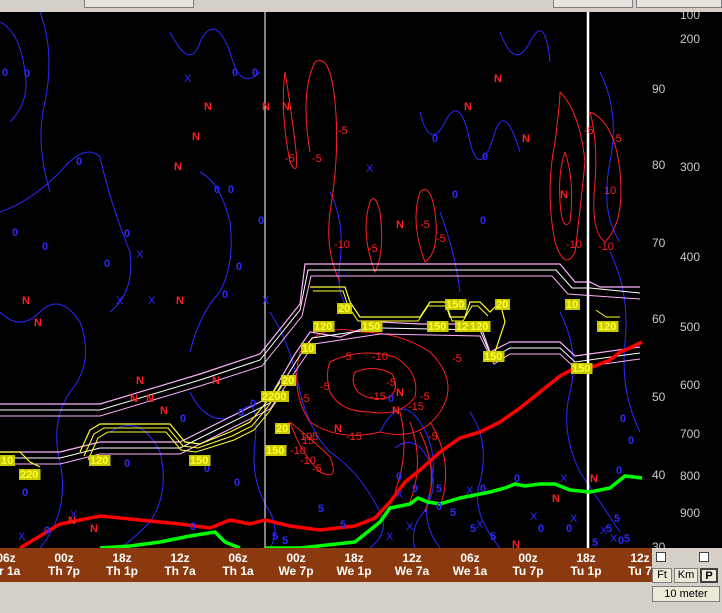 Image resolution: width=722 pixels, height=613 pixels. What do you see at coordinates (662, 575) in the screenshot?
I see `units-ft-button: Ft` at bounding box center [662, 575].